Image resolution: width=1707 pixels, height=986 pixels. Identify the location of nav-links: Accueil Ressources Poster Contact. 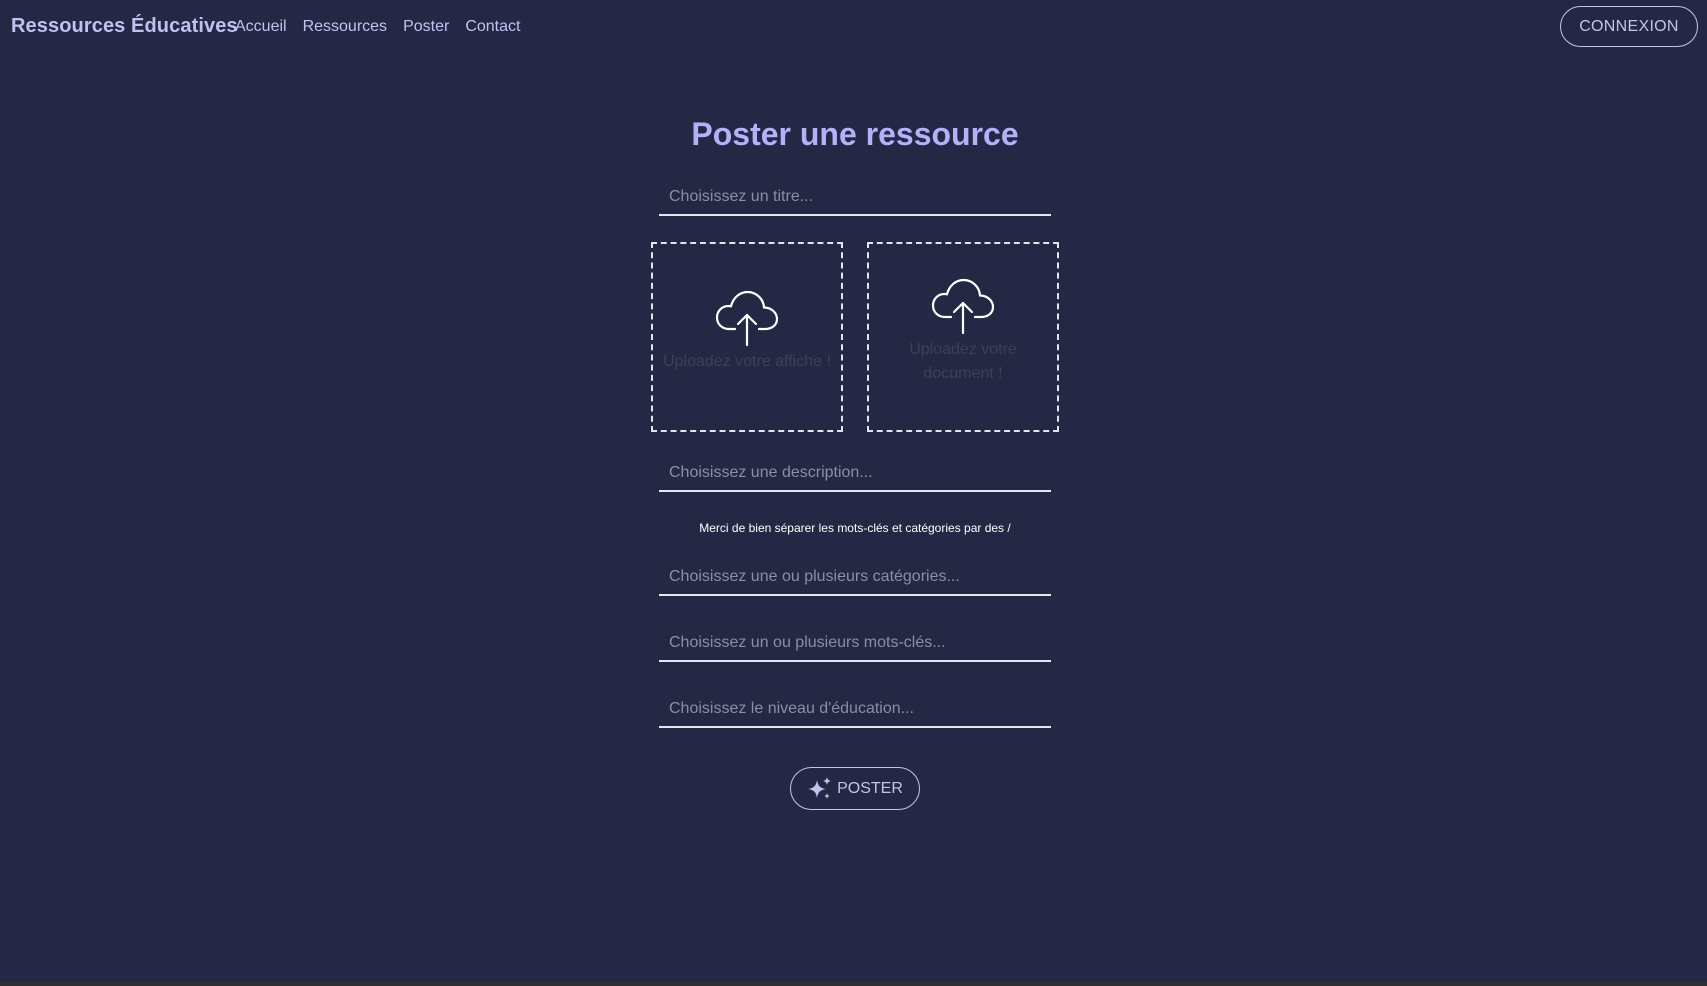
(377, 27).